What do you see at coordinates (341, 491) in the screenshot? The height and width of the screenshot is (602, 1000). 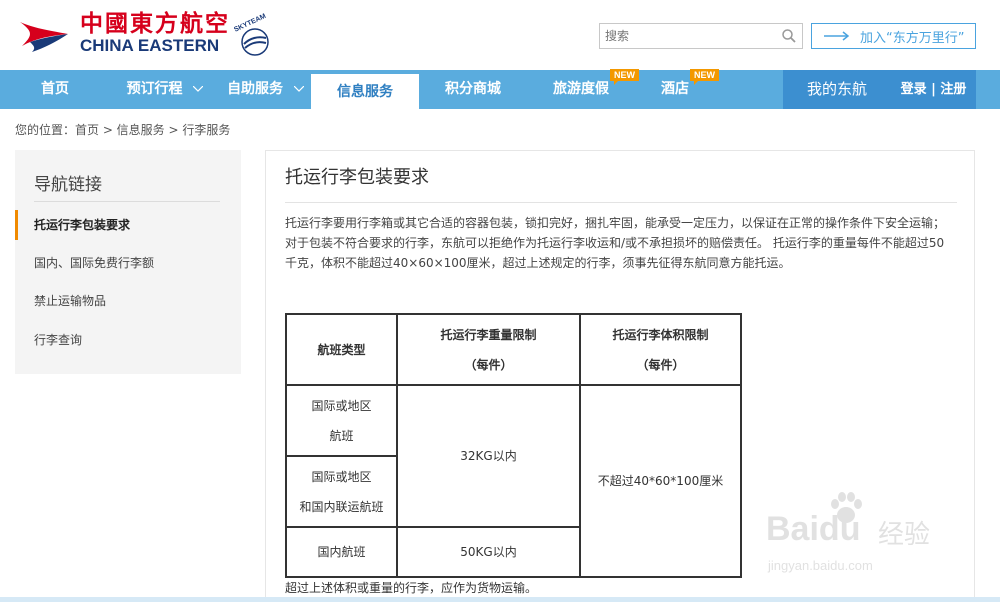 I see `cell-intl-domestic-connecting: 国际或地区 和国内联运航班` at bounding box center [341, 491].